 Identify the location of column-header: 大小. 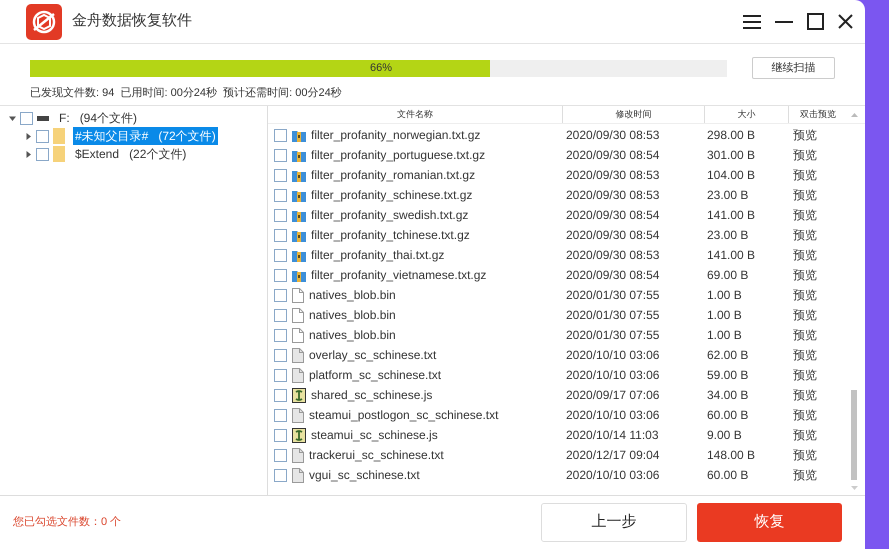
(747, 114).